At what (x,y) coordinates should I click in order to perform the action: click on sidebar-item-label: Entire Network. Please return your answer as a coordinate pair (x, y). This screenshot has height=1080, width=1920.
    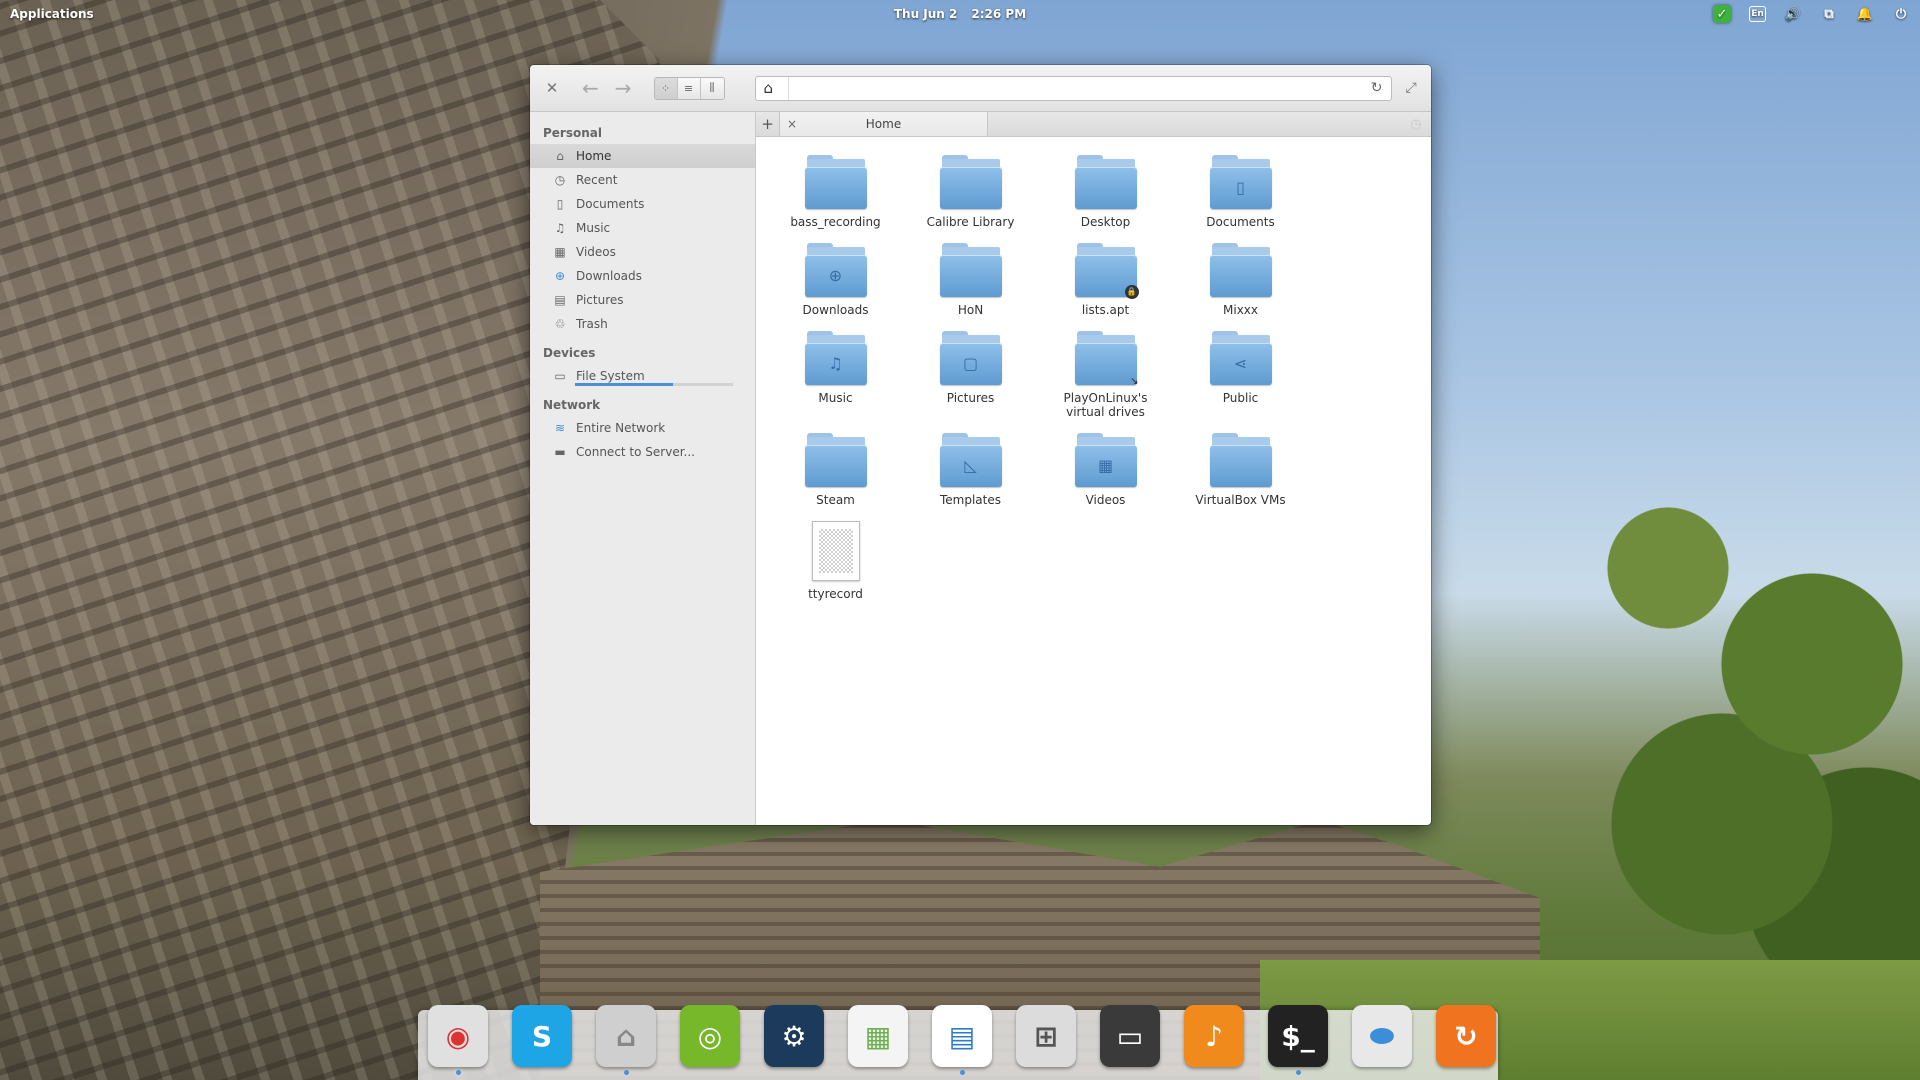
    Looking at the image, I should click on (621, 428).